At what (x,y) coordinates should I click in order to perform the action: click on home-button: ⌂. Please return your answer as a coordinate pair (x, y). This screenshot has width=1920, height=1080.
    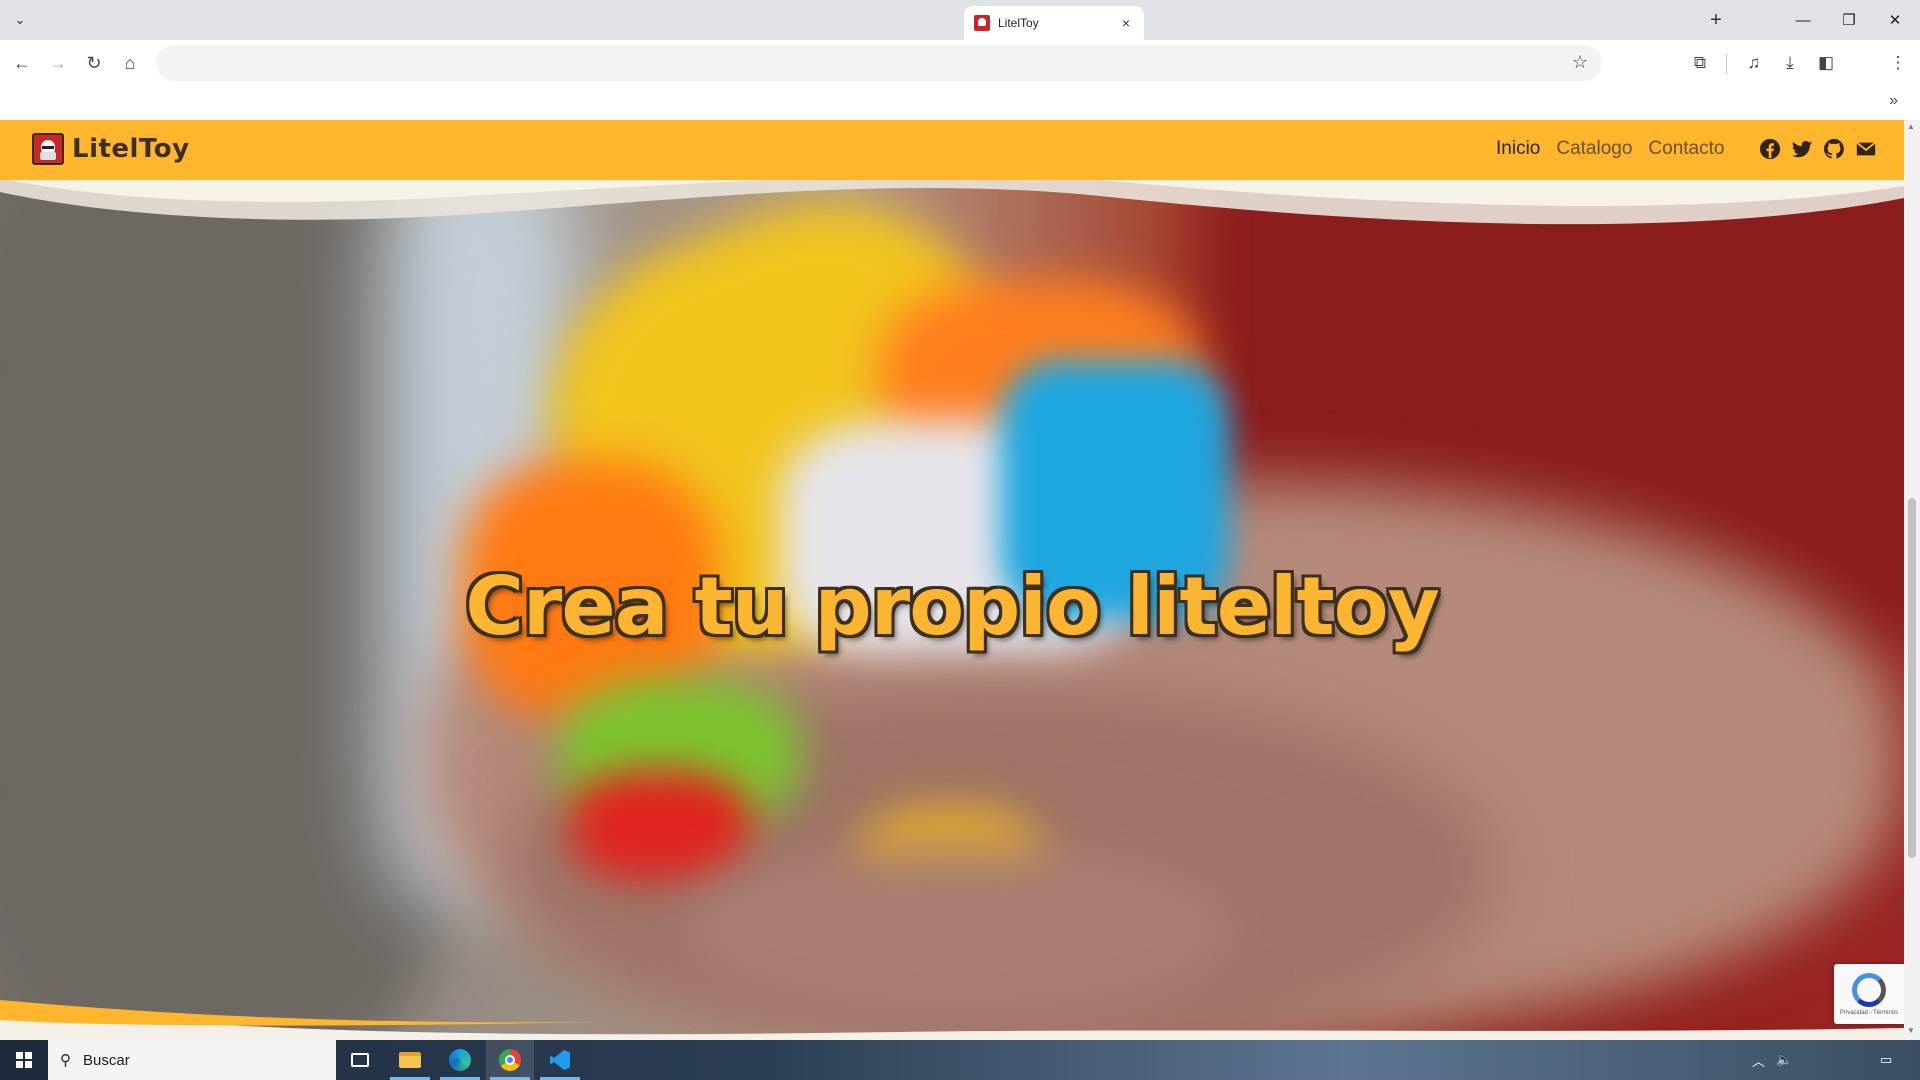
    Looking at the image, I should click on (130, 63).